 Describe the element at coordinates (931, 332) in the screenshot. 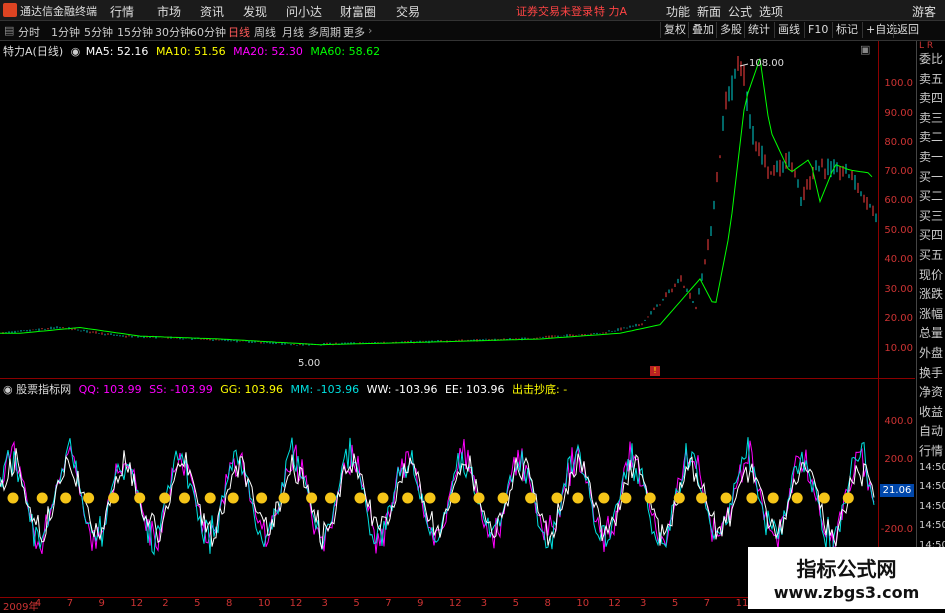

I see `side-panel-item: 总量` at that location.